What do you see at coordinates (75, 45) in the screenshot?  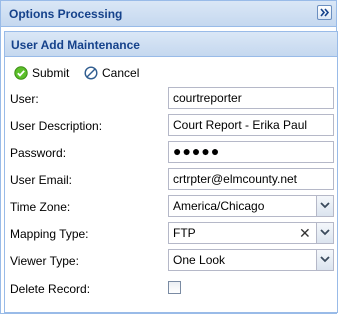 I see `user-add-maintenance-title: User Add Maintenance` at bounding box center [75, 45].